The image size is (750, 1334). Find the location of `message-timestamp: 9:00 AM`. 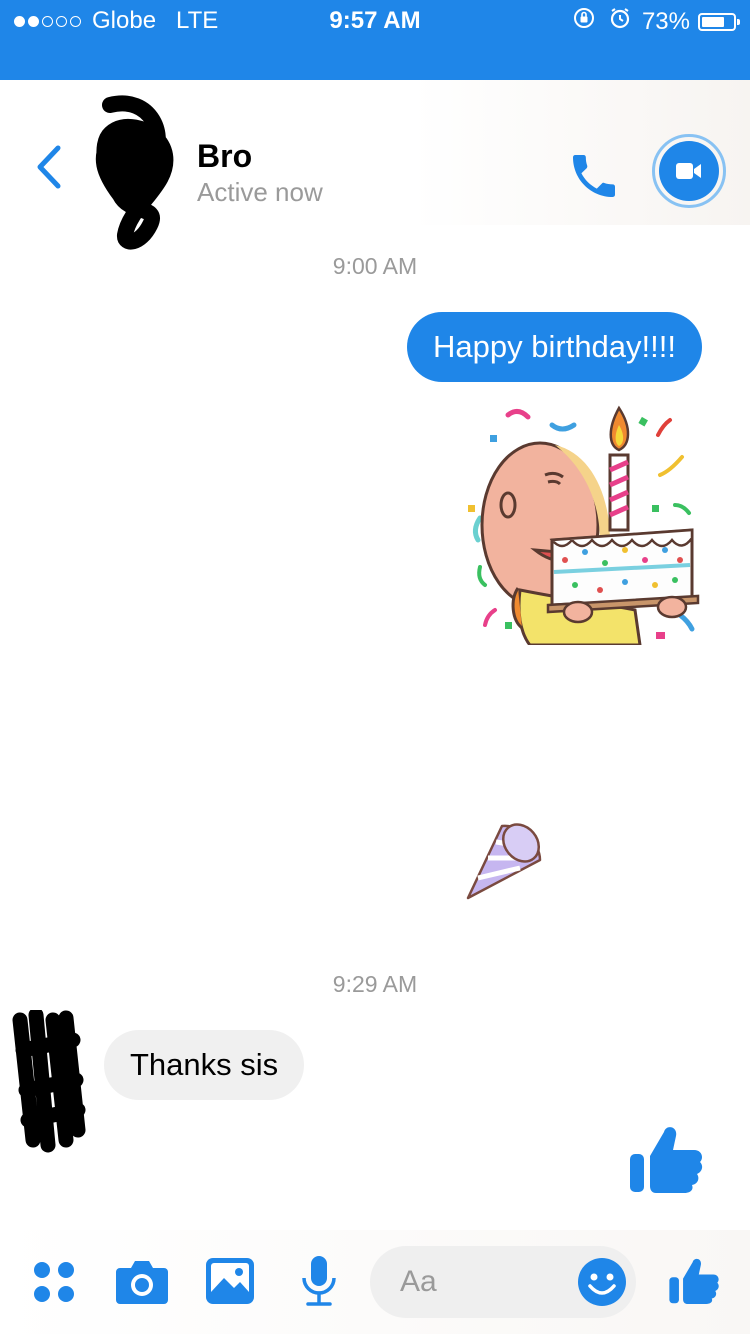

message-timestamp: 9:00 AM is located at coordinates (375, 266).